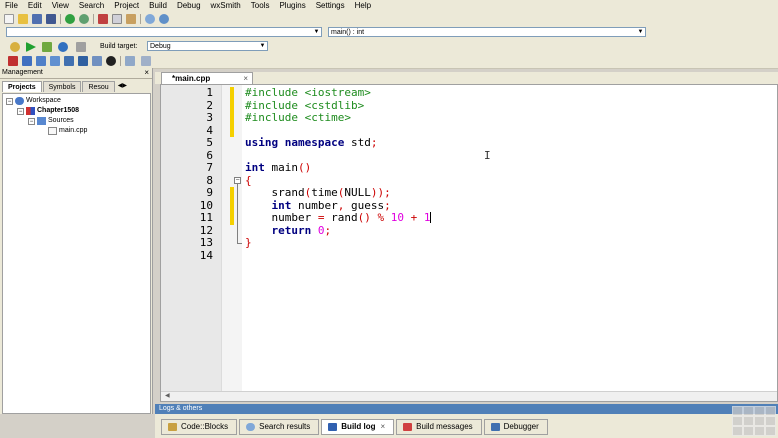 The height and width of the screenshot is (438, 778). I want to click on find-icon, so click(150, 19).